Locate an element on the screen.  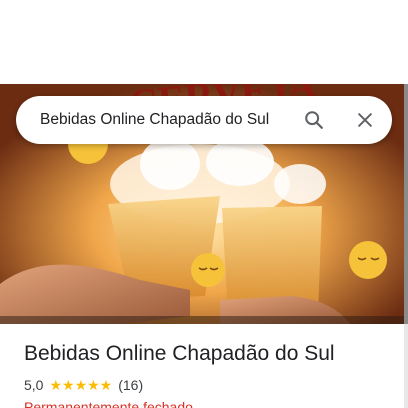
search-input: Bebidas Online Chapadão do Sul is located at coordinates (154, 120).